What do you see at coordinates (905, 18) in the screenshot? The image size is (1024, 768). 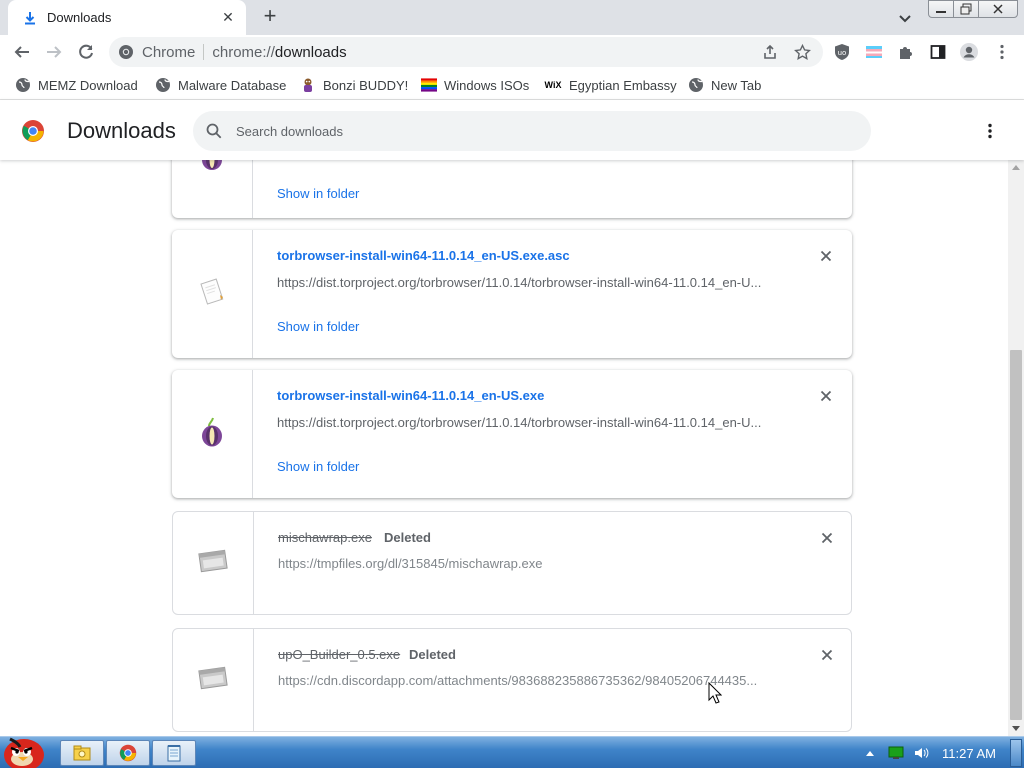 I see `tab-search-icon` at bounding box center [905, 18].